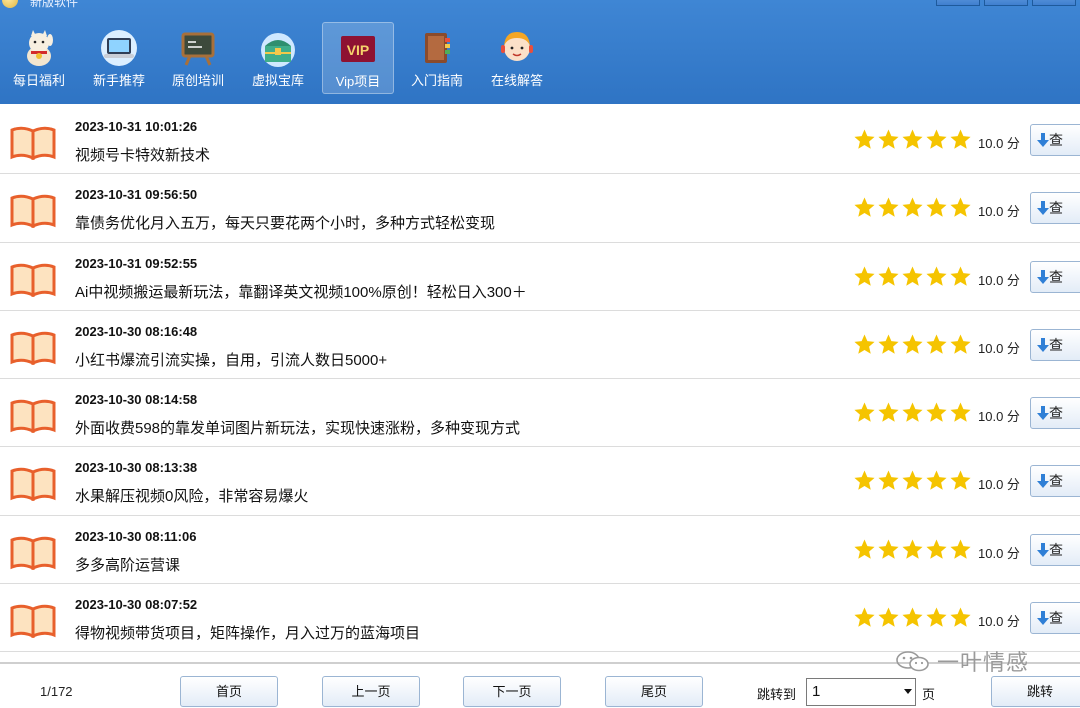 The height and width of the screenshot is (708, 1080). Describe the element at coordinates (136, 400) in the screenshot. I see `item-date: 2023-10-30 08:14:58` at that location.